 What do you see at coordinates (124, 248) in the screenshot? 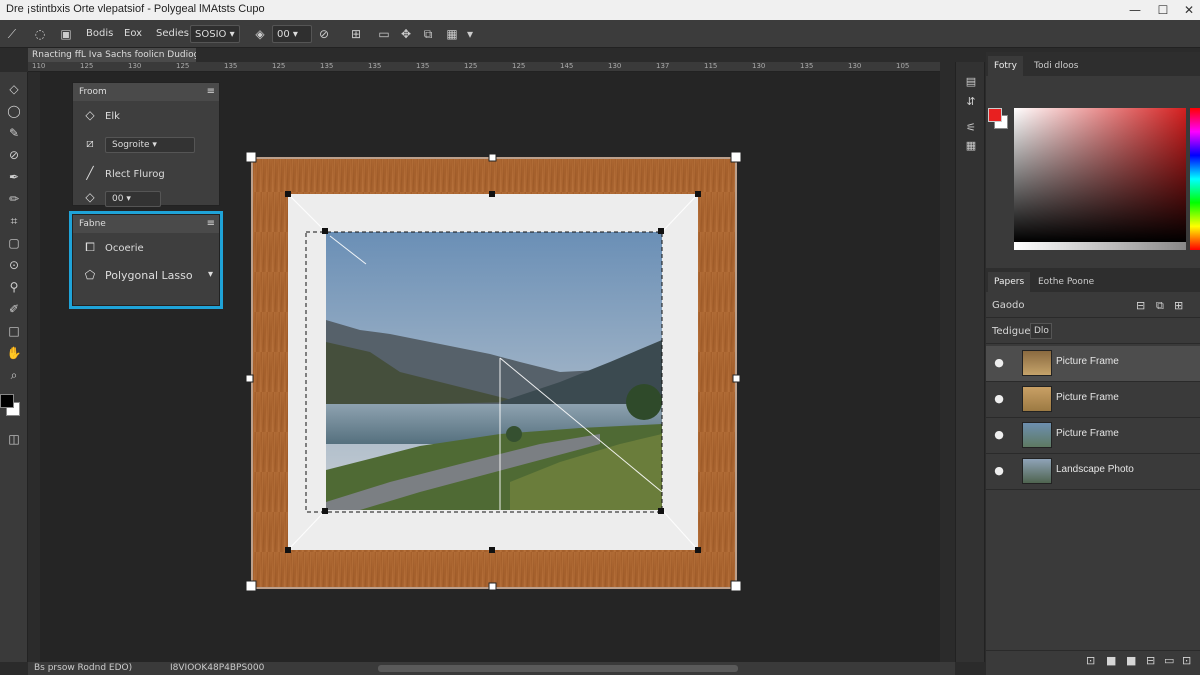
I see `panel-row-ocoerie-label: Ocoerie` at bounding box center [124, 248].